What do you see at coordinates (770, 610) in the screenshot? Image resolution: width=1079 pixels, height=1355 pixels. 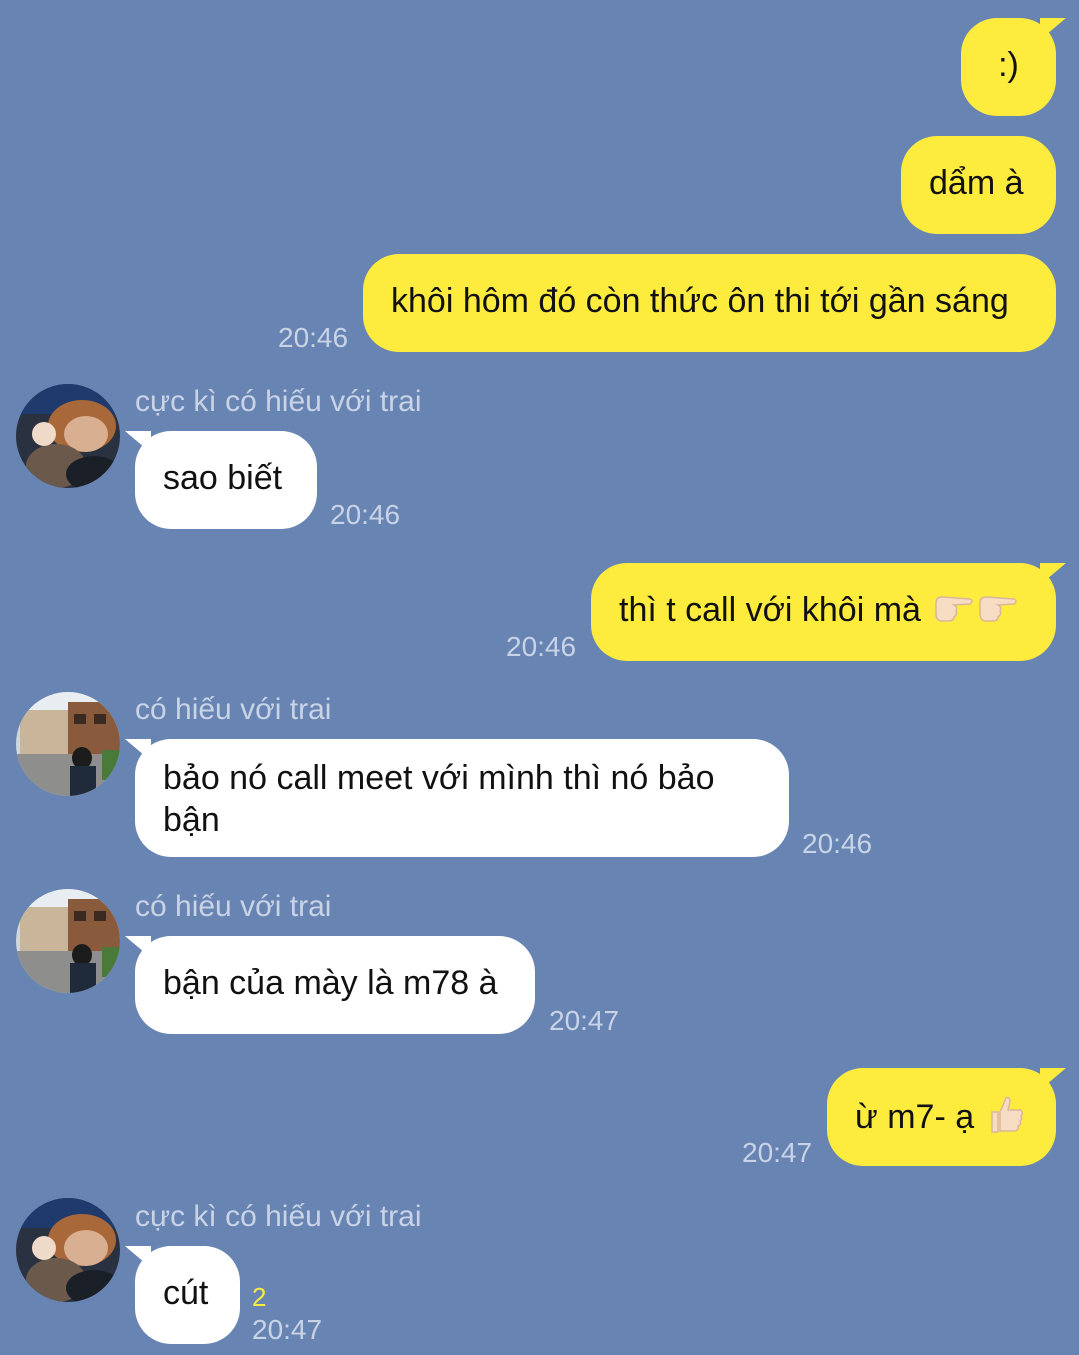 I see `message-text: thì t call với khôi mà` at bounding box center [770, 610].